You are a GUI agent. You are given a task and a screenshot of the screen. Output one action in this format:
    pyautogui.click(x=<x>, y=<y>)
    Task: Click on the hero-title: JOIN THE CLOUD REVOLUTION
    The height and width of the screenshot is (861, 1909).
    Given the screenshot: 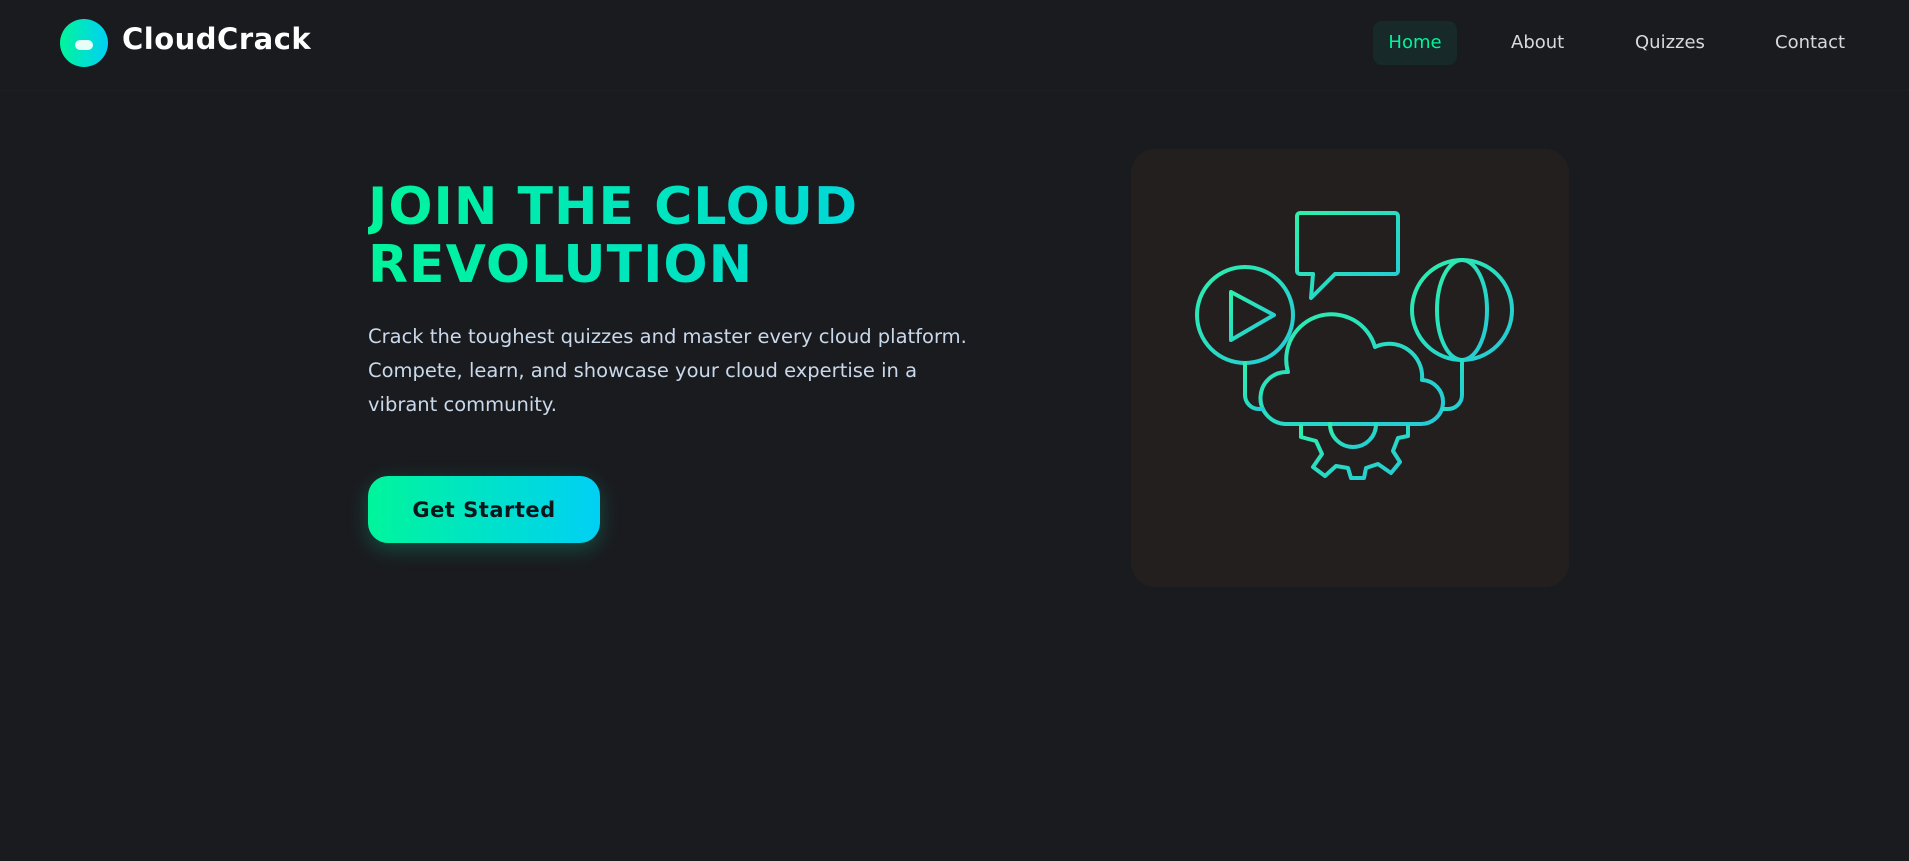 What is the action you would take?
    pyautogui.click(x=648, y=236)
    